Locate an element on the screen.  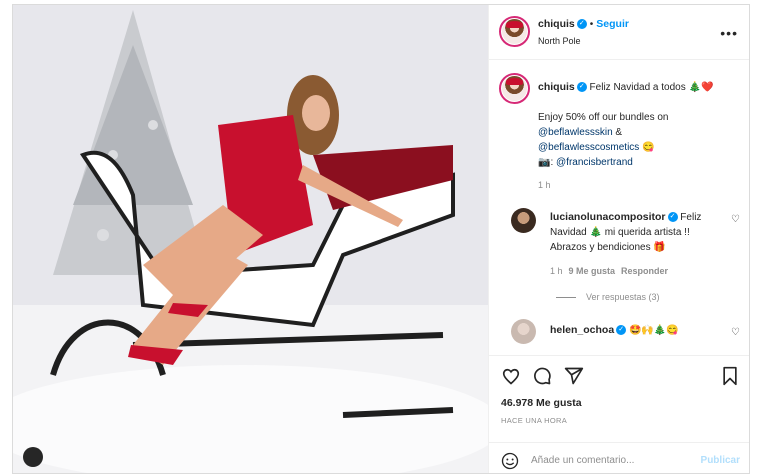
caption-line-1: Feliz Navidad a todos 🎄❤️ is located at coordinates (651, 87).